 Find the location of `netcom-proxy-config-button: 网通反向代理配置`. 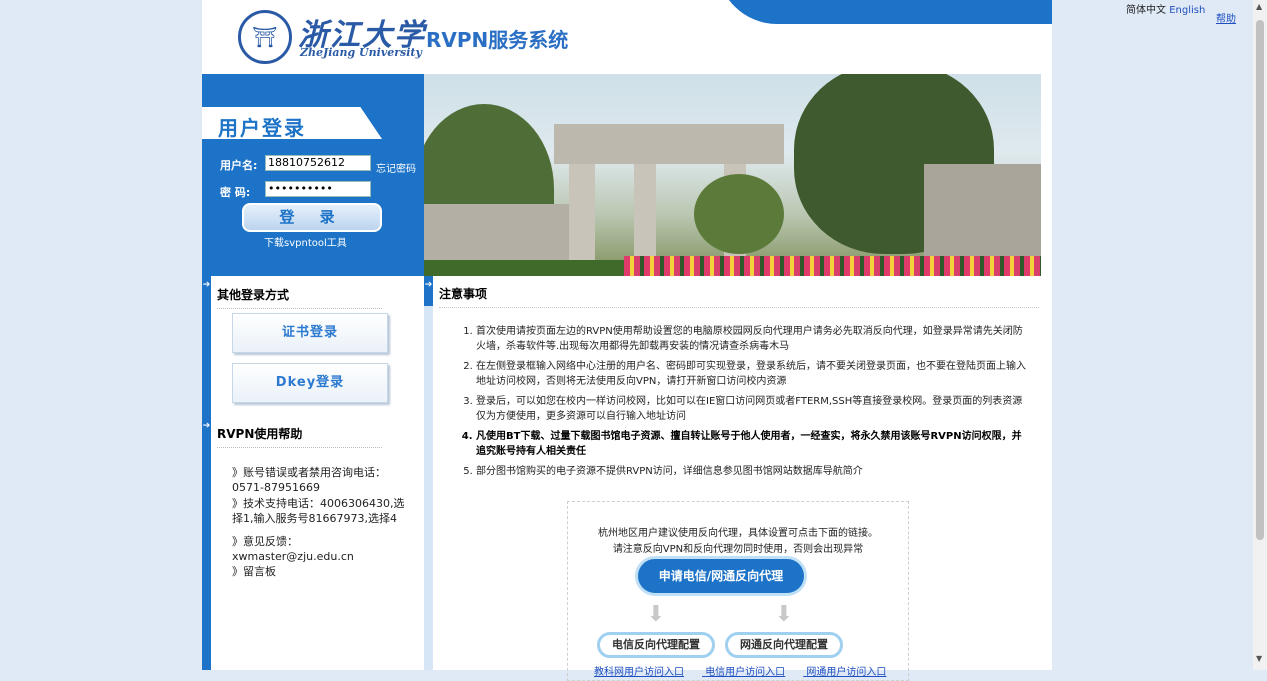

netcom-proxy-config-button: 网通反向代理配置 is located at coordinates (784, 645).